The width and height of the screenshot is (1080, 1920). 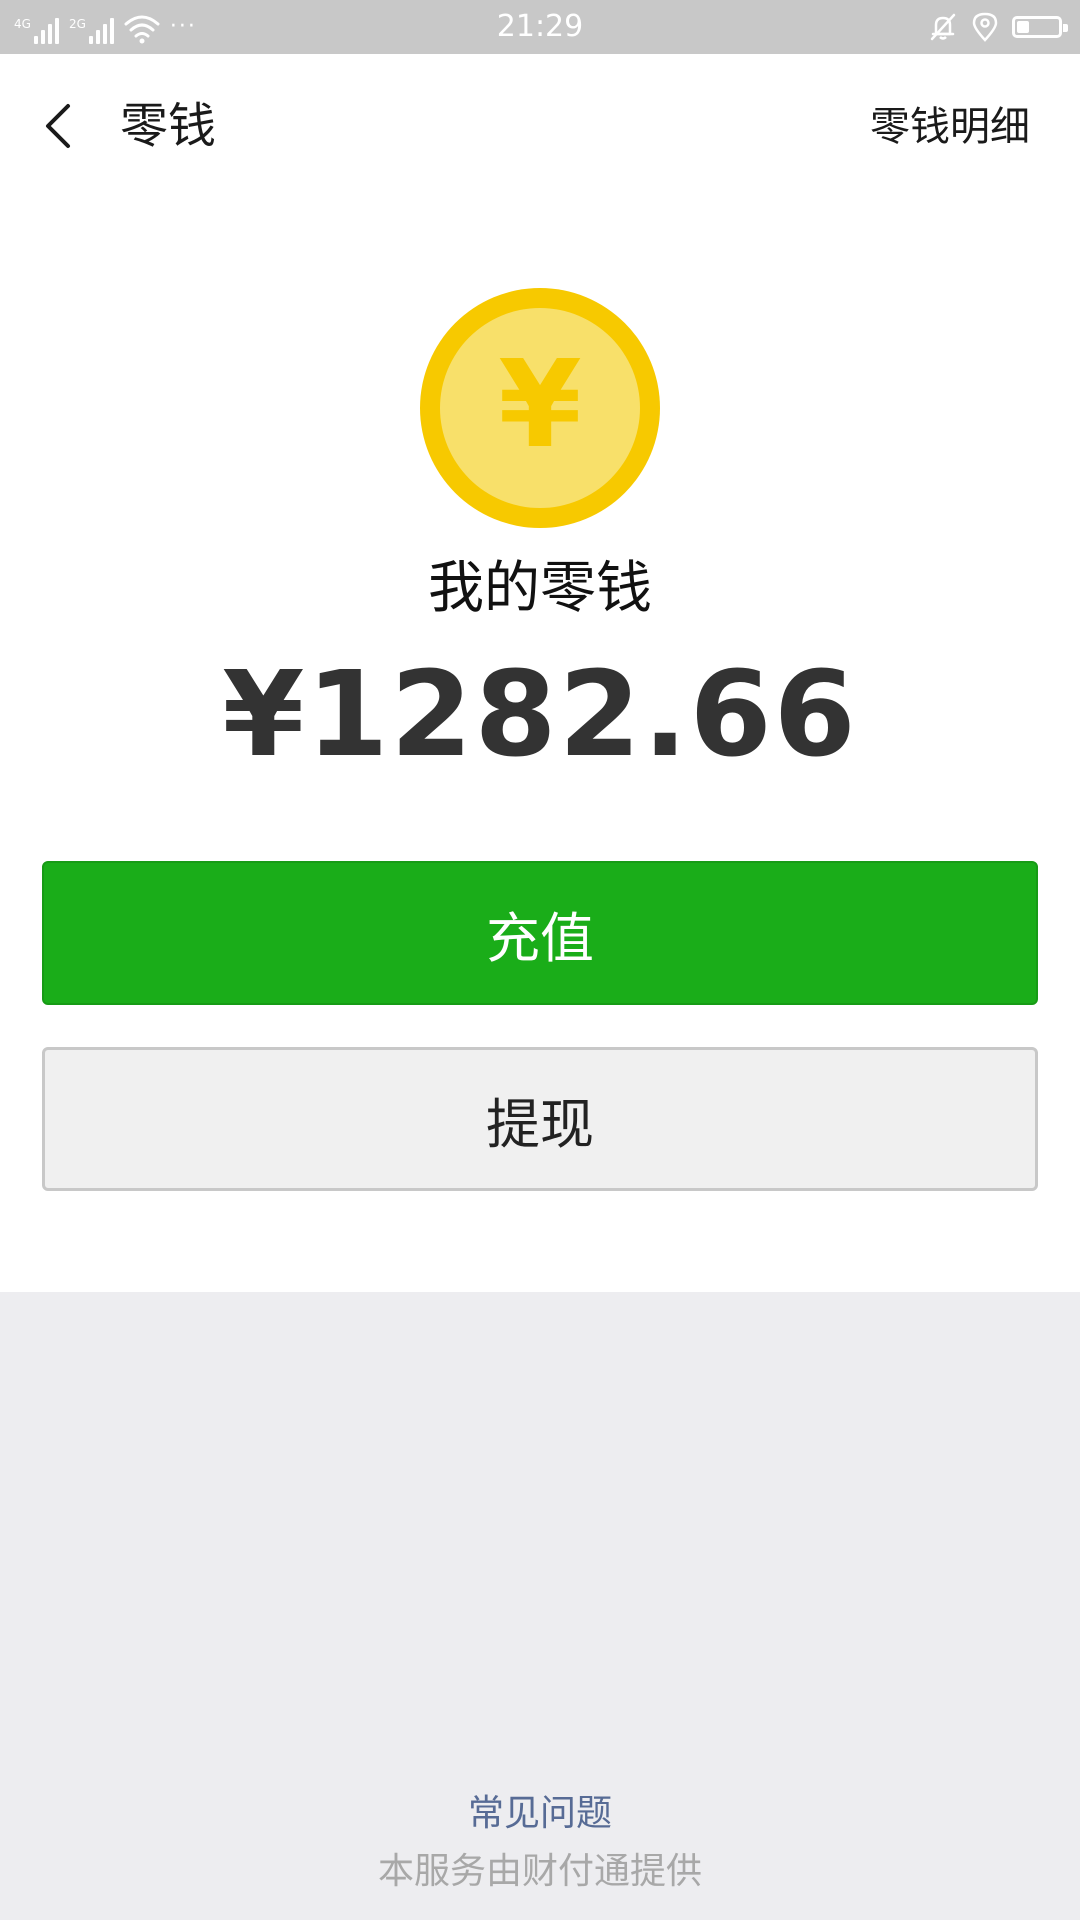 I want to click on yuan-coin-icon: ¥, so click(x=540, y=408).